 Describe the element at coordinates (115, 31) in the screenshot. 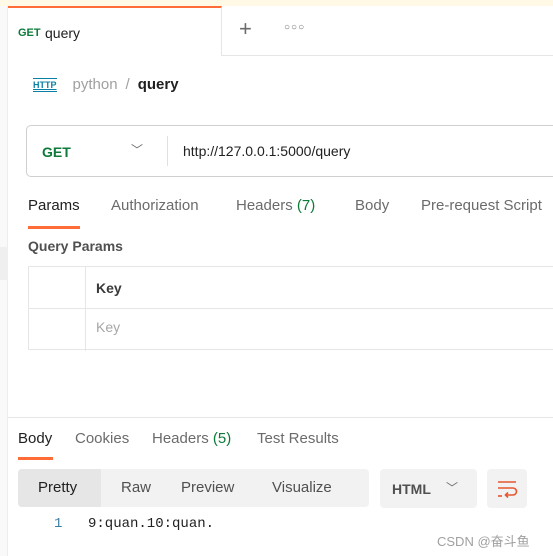

I see `request-tab: GET query` at that location.